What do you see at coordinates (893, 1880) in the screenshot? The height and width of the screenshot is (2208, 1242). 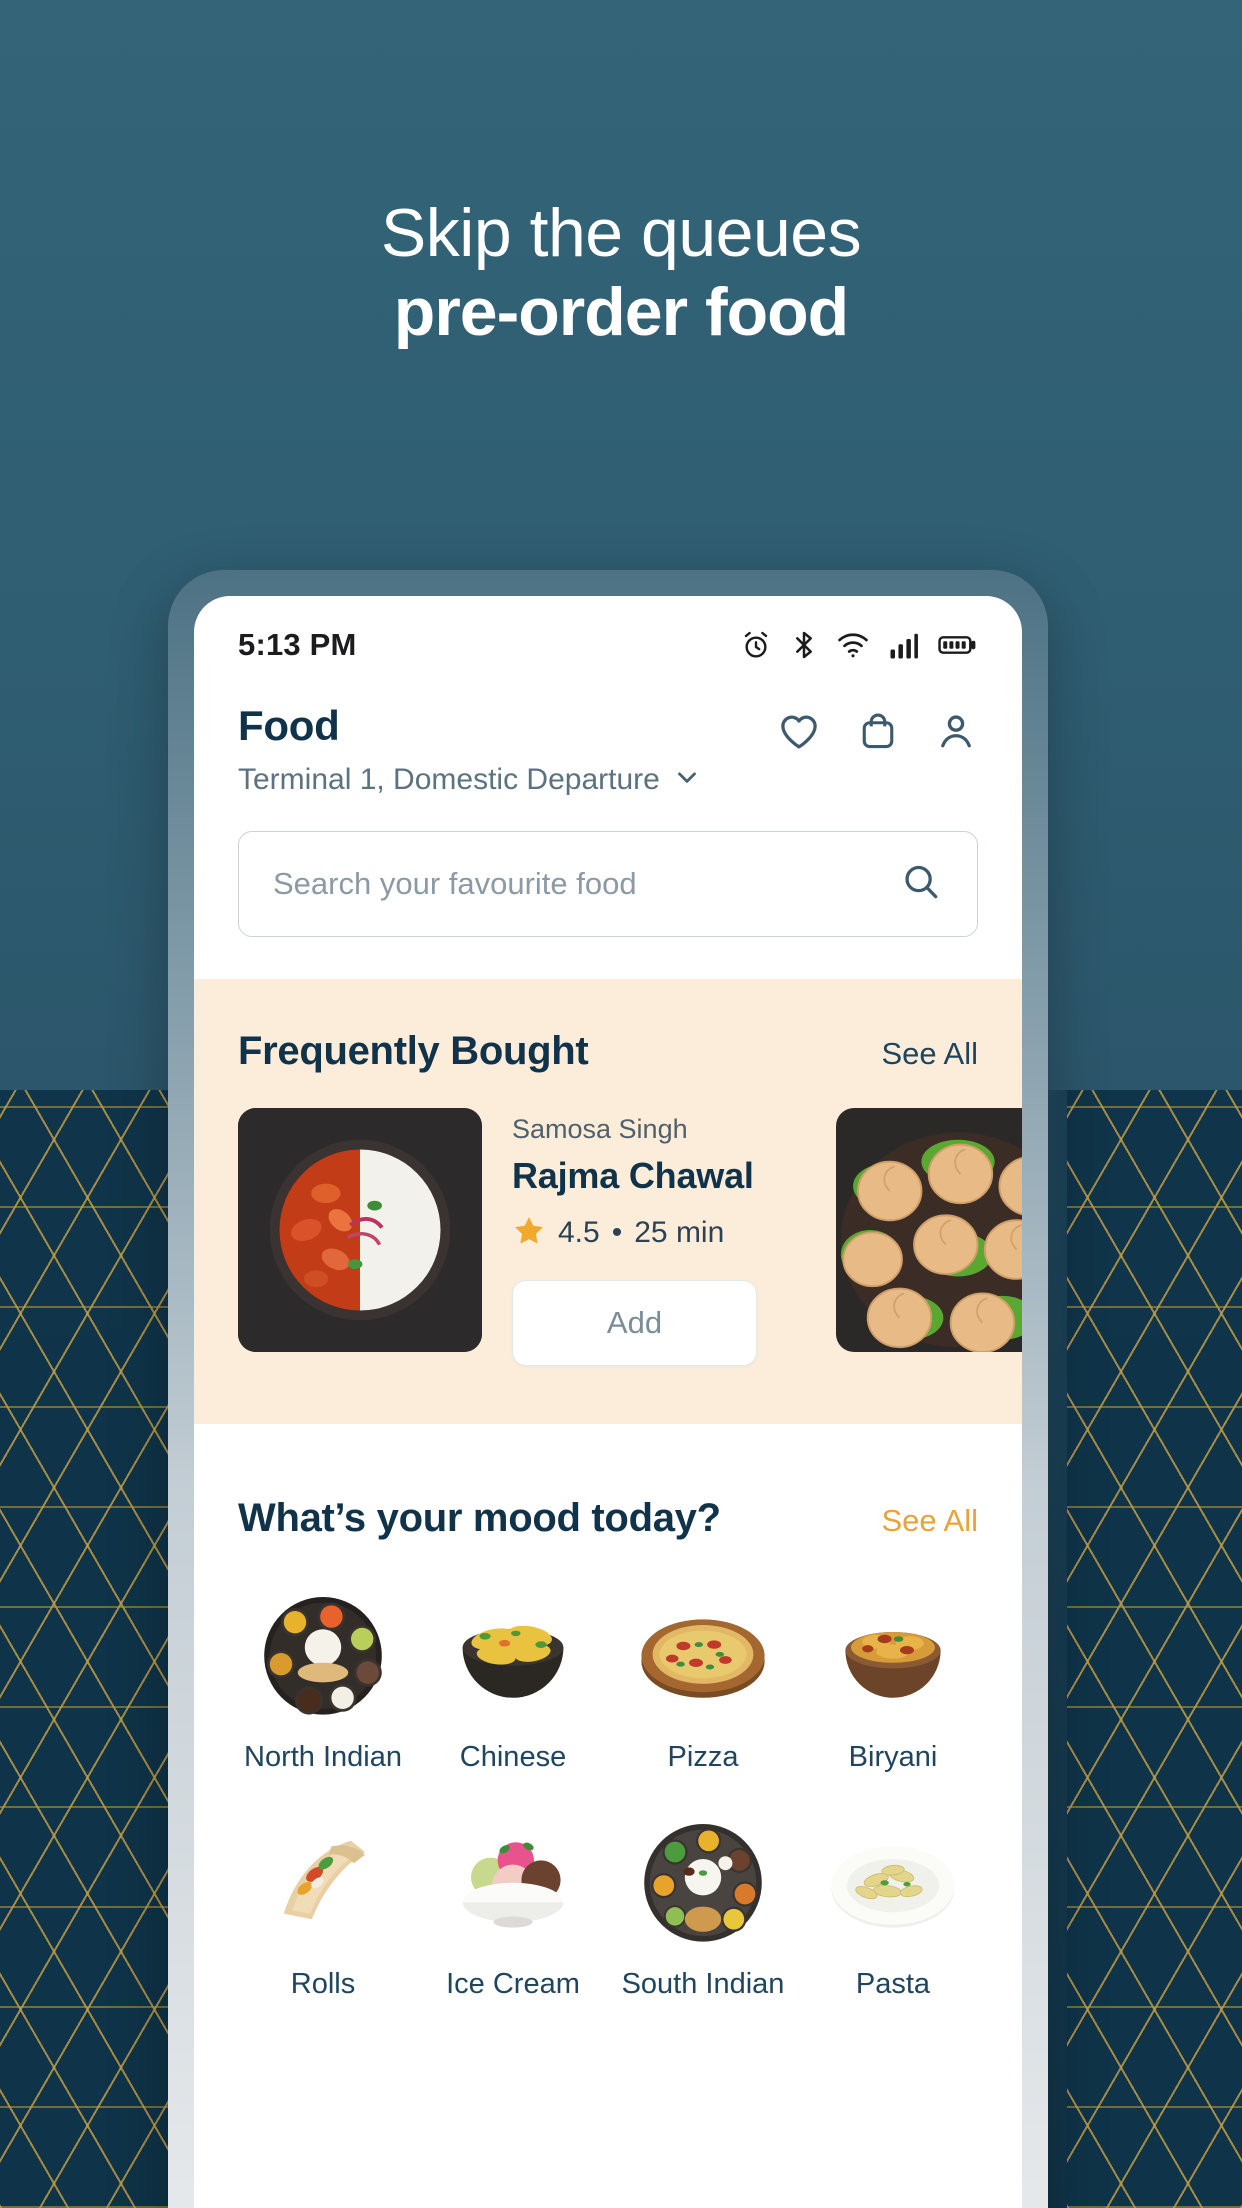 I see `pasta-plate-image` at bounding box center [893, 1880].